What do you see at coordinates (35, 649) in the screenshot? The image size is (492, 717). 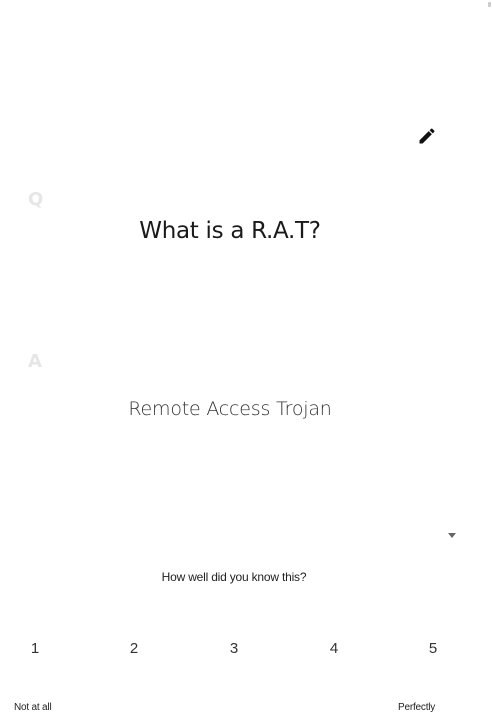 I see `rating-option-1: 1` at bounding box center [35, 649].